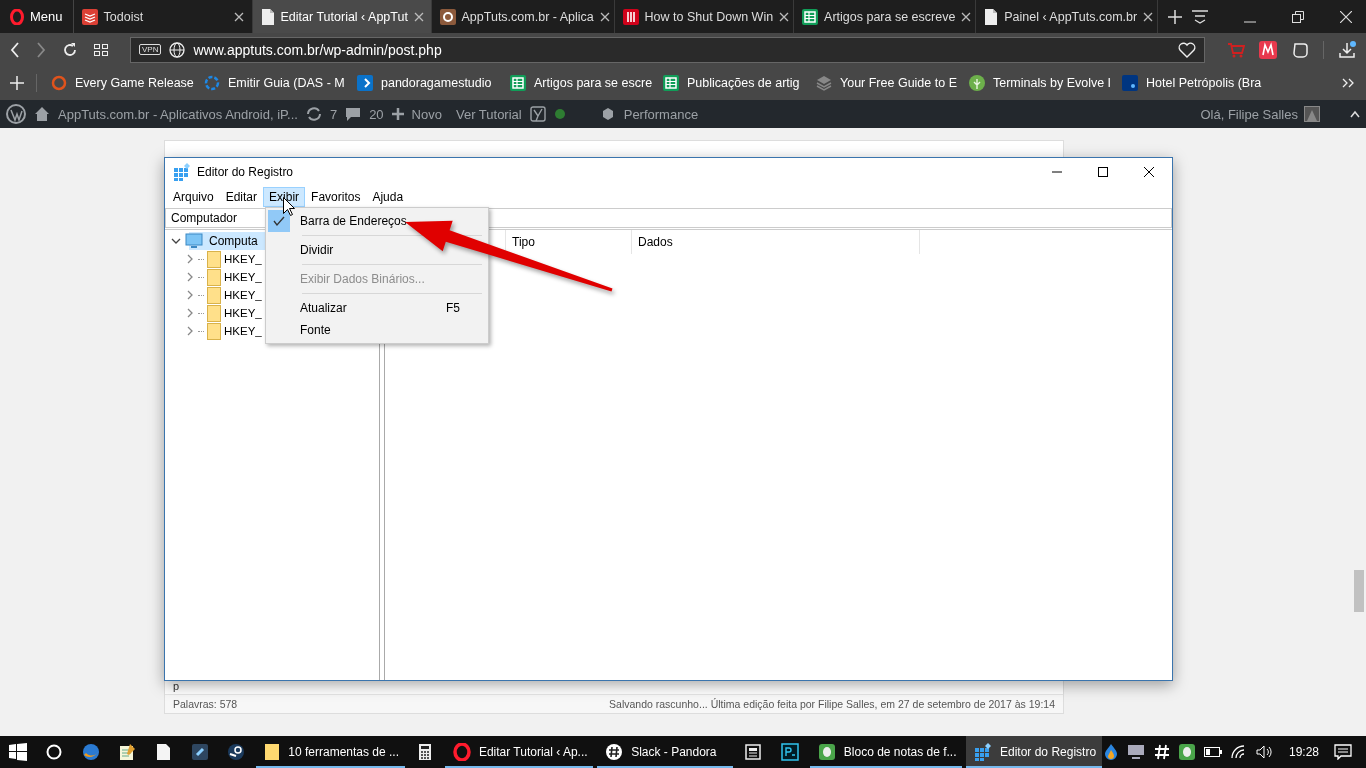 The width and height of the screenshot is (1366, 768). Describe the element at coordinates (776, 242) in the screenshot. I see `column-header: Dados` at that location.